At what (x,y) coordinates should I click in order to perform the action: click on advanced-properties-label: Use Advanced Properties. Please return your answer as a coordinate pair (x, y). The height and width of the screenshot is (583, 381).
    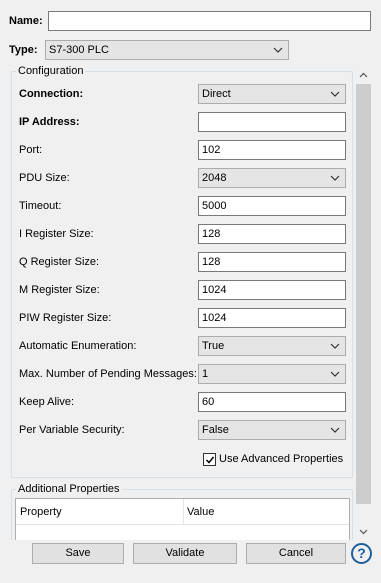
    Looking at the image, I should click on (281, 459).